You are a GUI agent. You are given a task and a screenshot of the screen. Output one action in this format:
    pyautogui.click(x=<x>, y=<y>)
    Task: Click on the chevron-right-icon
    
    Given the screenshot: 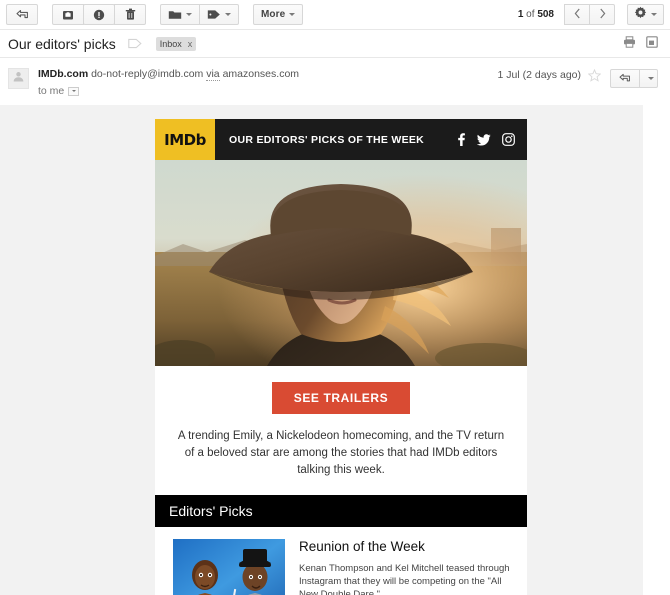 What is the action you would take?
    pyautogui.click(x=602, y=15)
    